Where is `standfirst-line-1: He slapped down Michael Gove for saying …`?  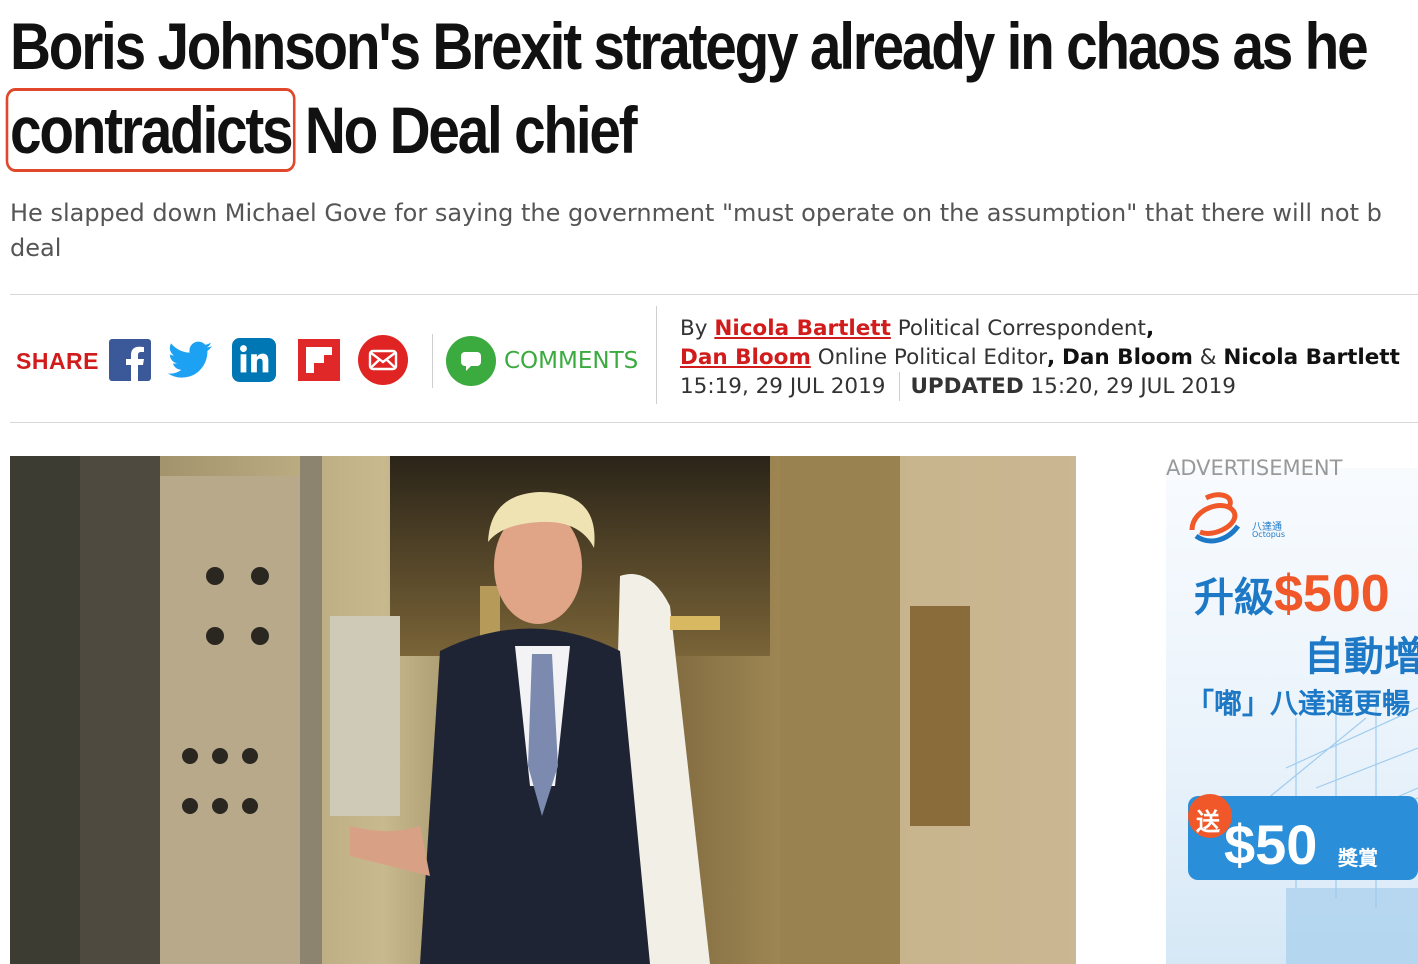
standfirst-line-1: He slapped down Michael Gove for saying … is located at coordinates (696, 213).